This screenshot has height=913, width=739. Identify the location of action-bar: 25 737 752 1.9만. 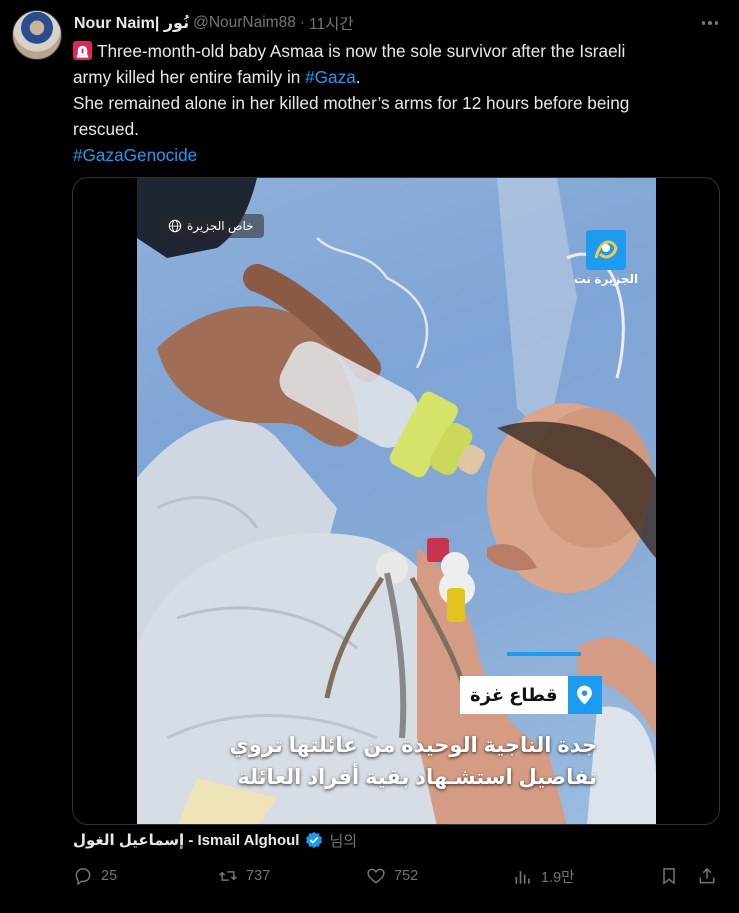
(398, 879).